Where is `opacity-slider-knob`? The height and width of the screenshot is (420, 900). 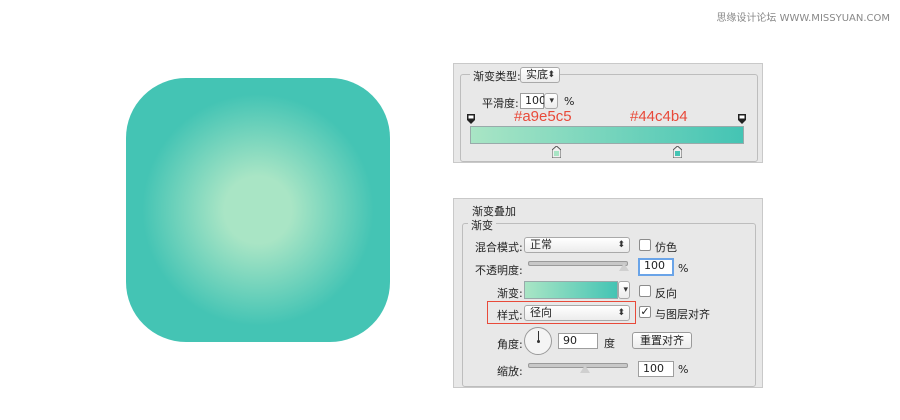 opacity-slider-knob is located at coordinates (624, 267).